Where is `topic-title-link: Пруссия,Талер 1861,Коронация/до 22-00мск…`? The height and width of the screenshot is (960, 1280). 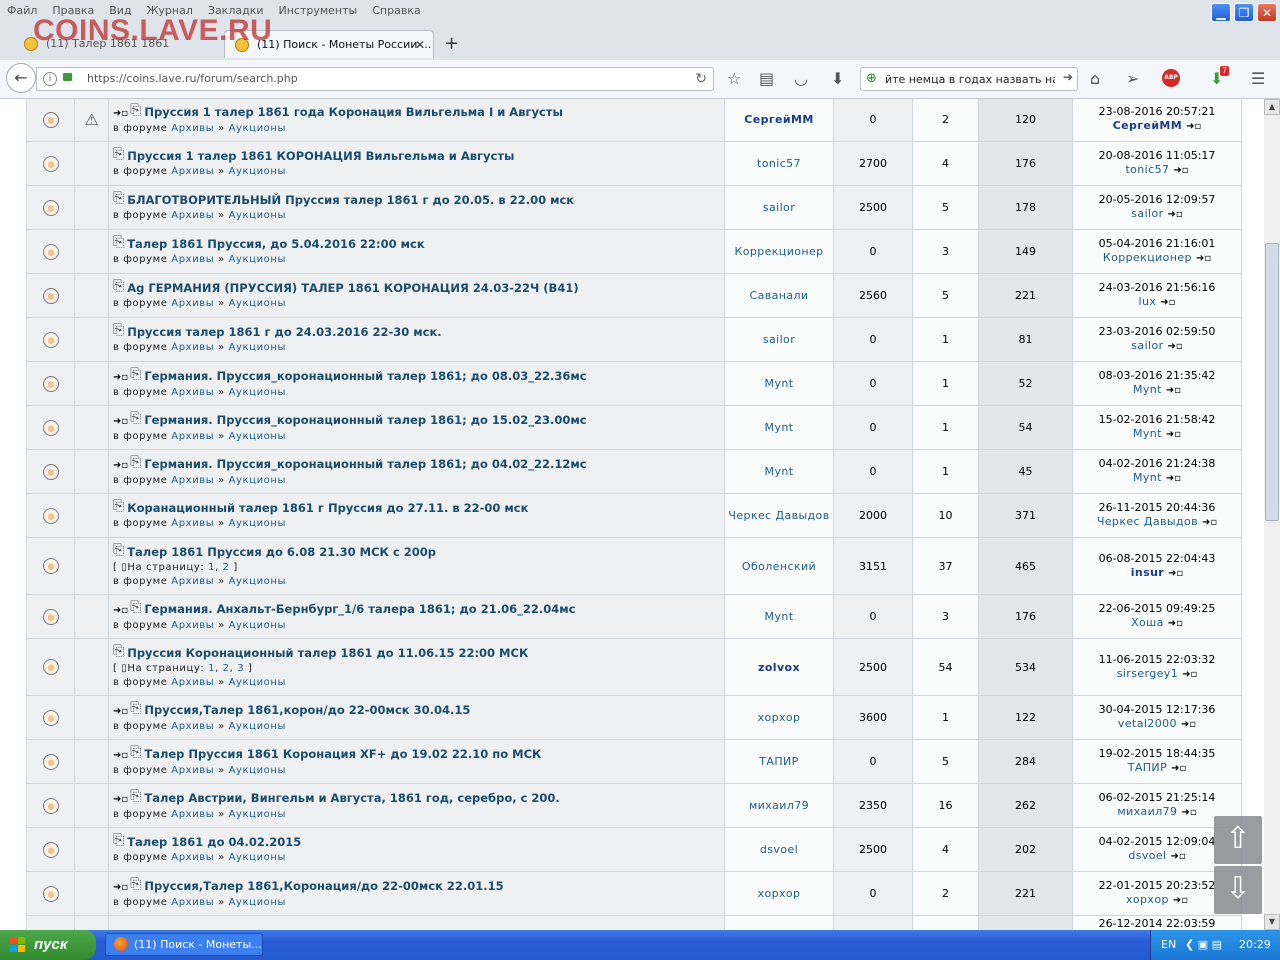
topic-title-link: Пруссия,Талер 1861,Коронация/до 22-00мск… is located at coordinates (323, 886).